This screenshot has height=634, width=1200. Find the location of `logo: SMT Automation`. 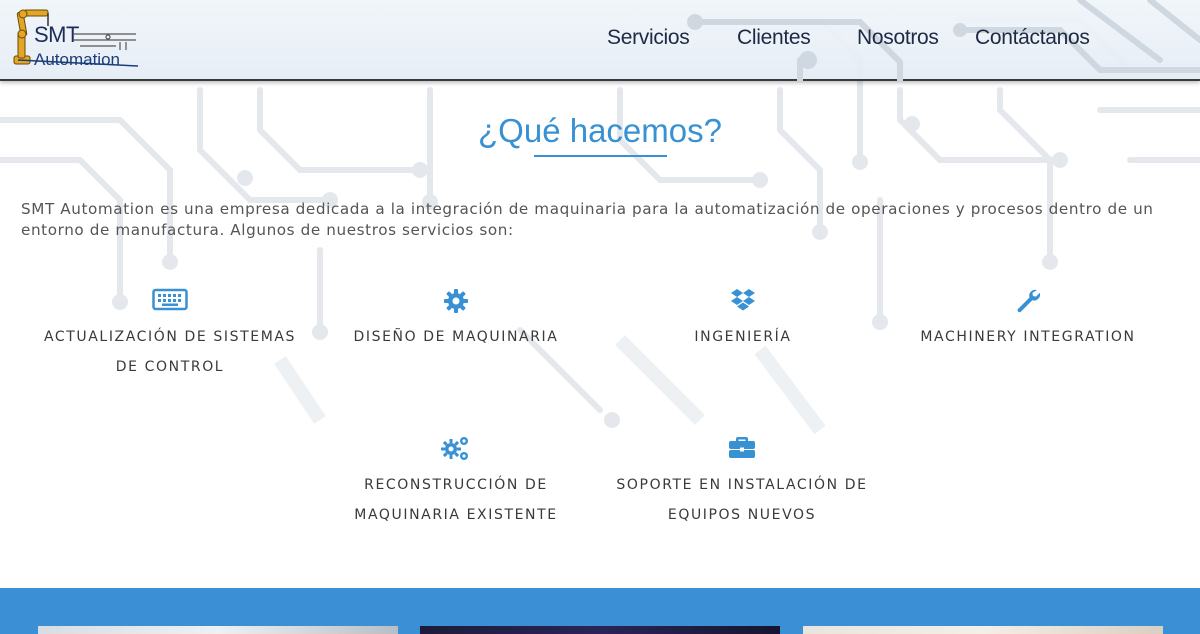

logo: SMT Automation is located at coordinates (75, 38).